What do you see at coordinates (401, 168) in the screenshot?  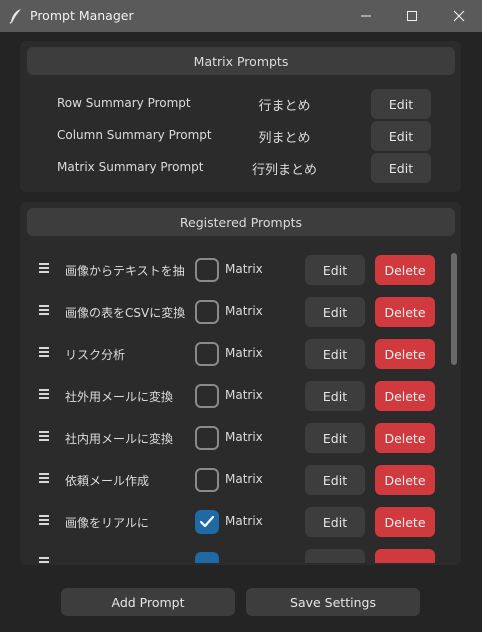 I see `matrix-summary-edit-button: Edit` at bounding box center [401, 168].